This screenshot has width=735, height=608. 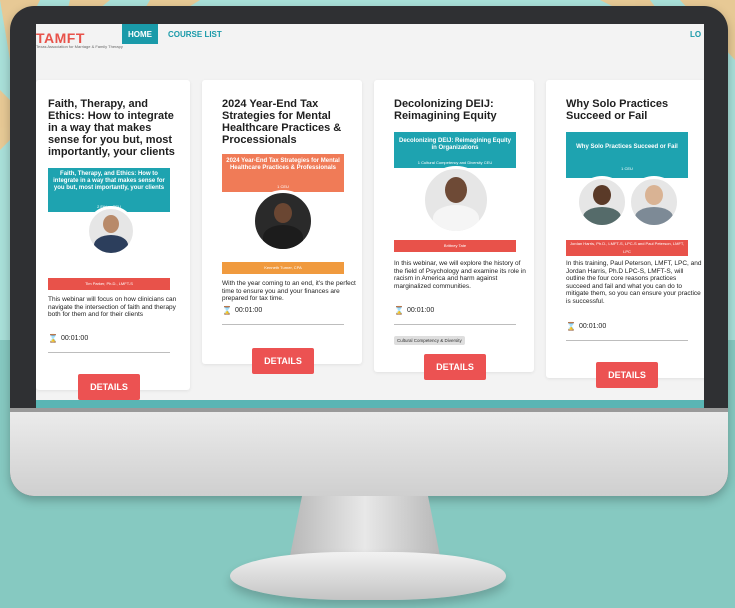 I want to click on screen-bottom-strip, so click(x=370, y=404).